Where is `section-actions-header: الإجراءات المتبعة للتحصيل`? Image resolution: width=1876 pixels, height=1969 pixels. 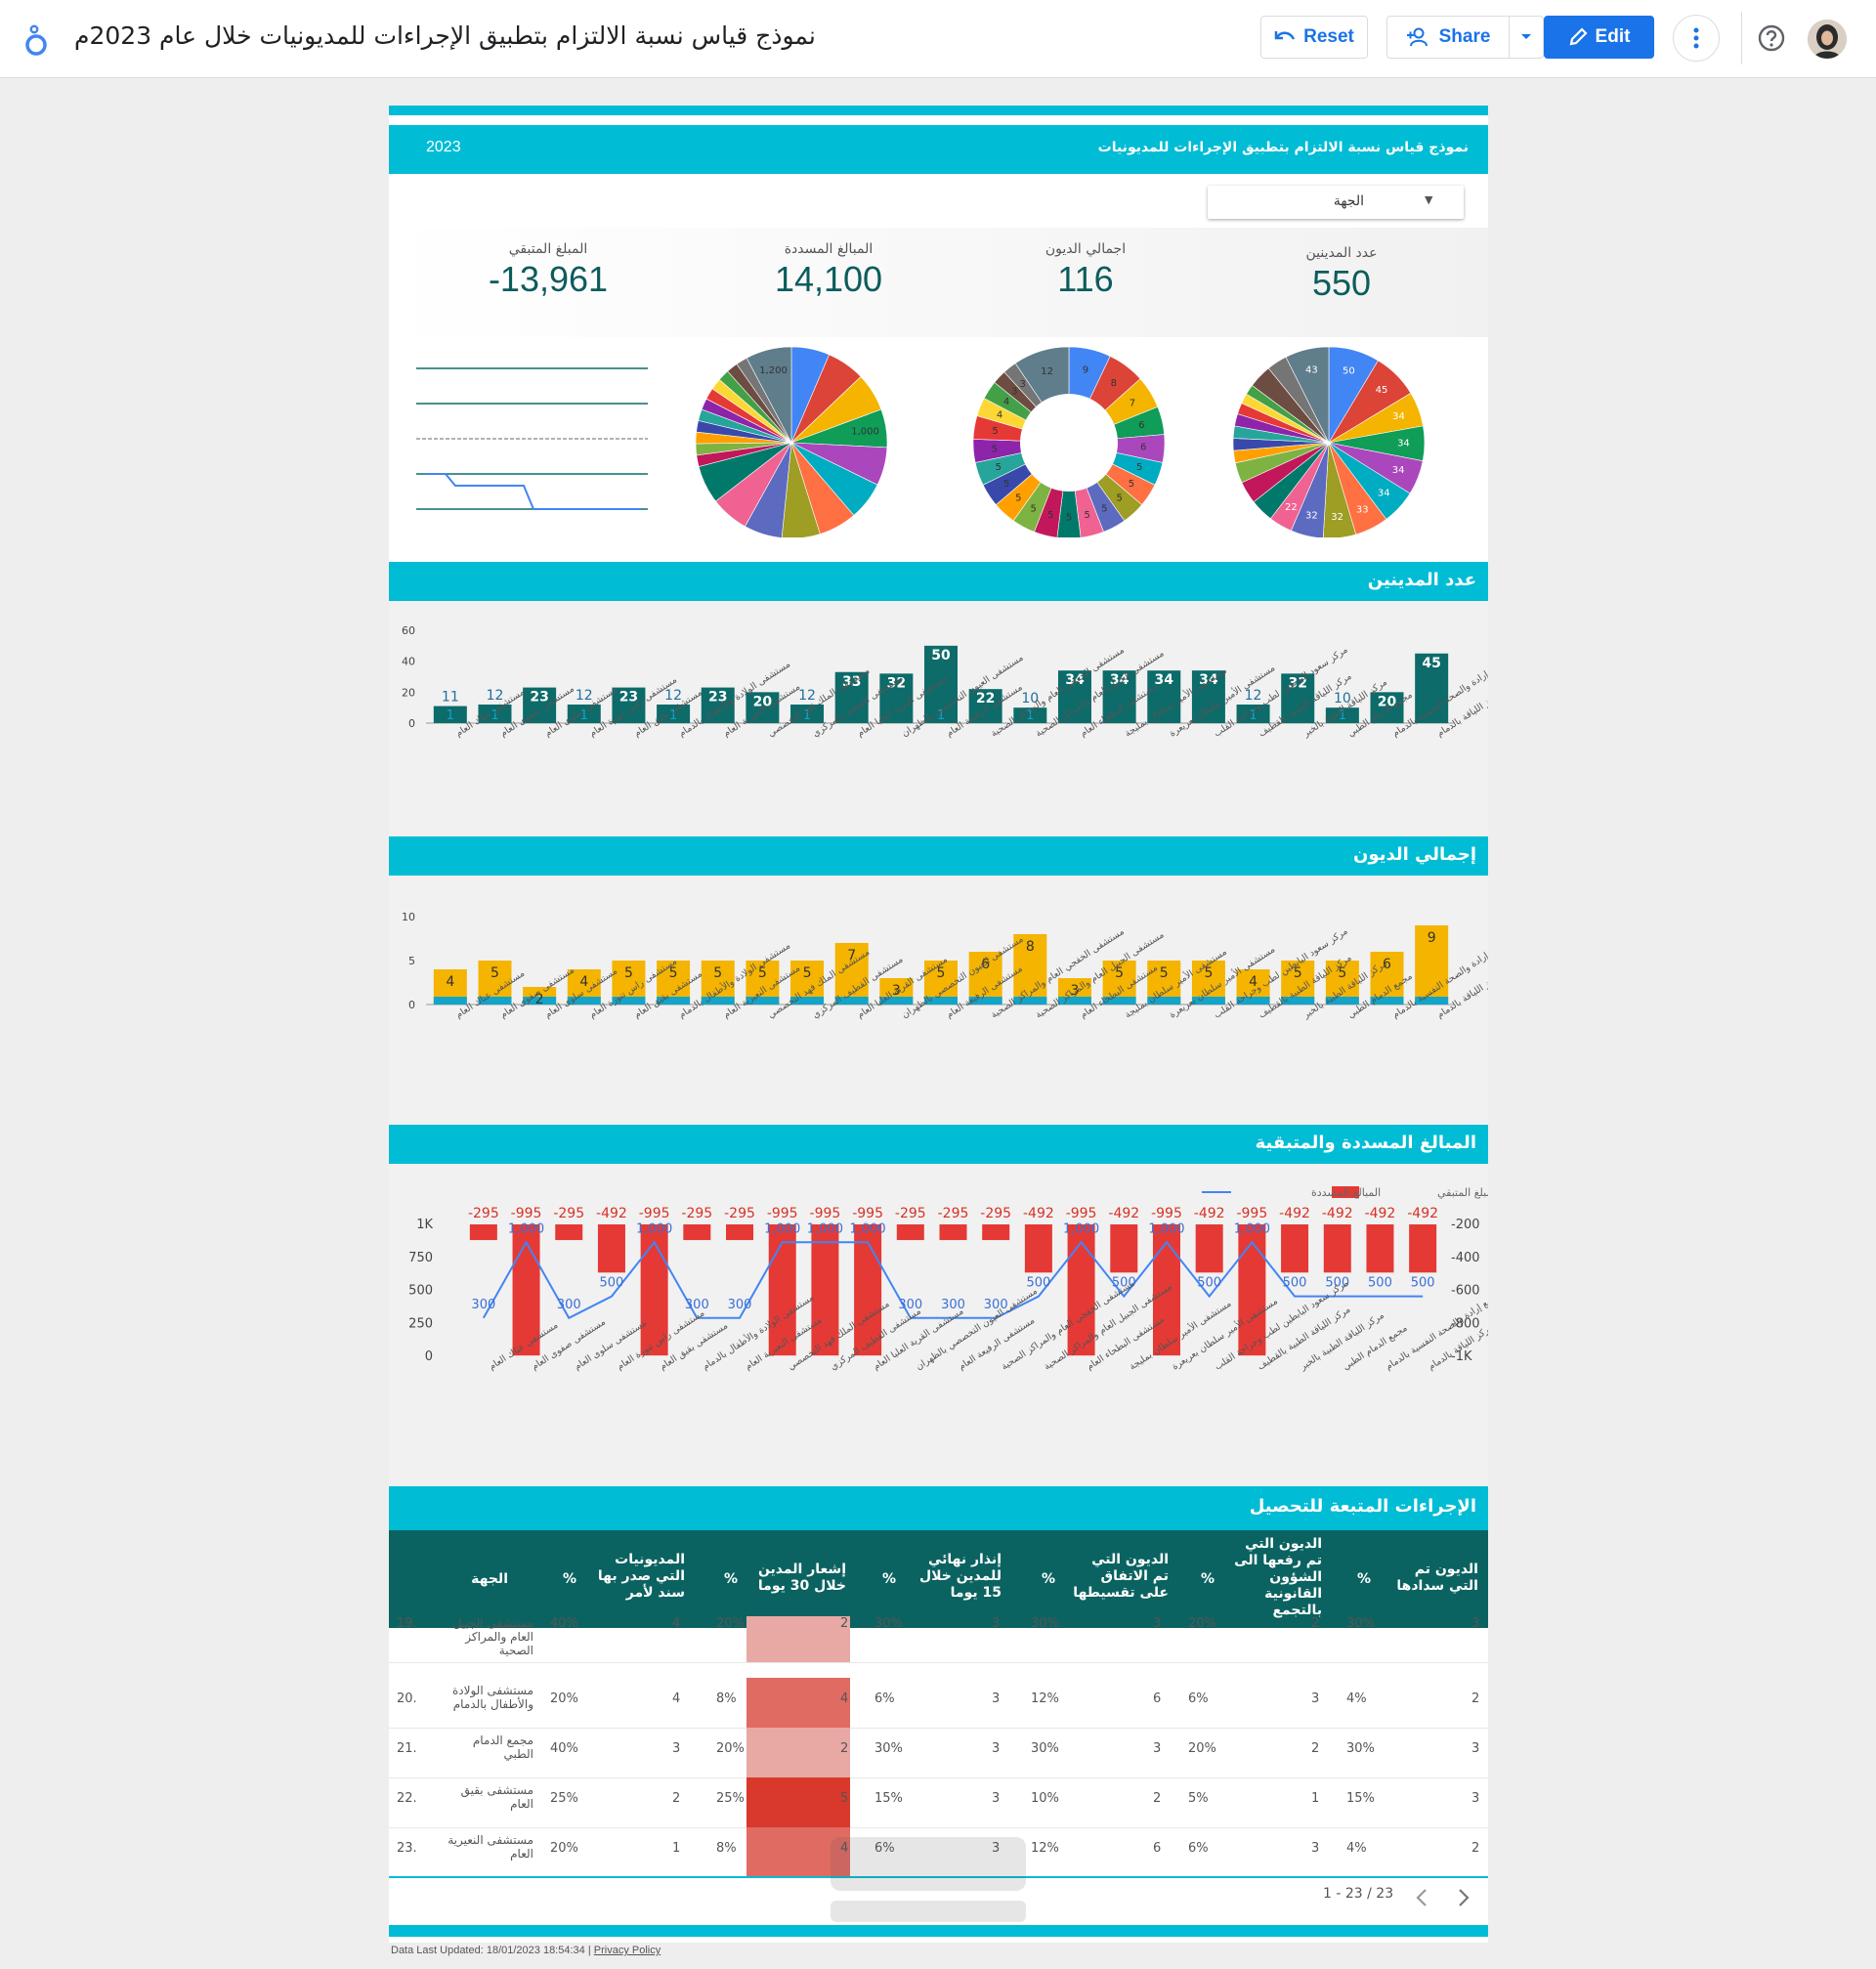 section-actions-header: الإجراءات المتبعة للتحصيل is located at coordinates (938, 1508).